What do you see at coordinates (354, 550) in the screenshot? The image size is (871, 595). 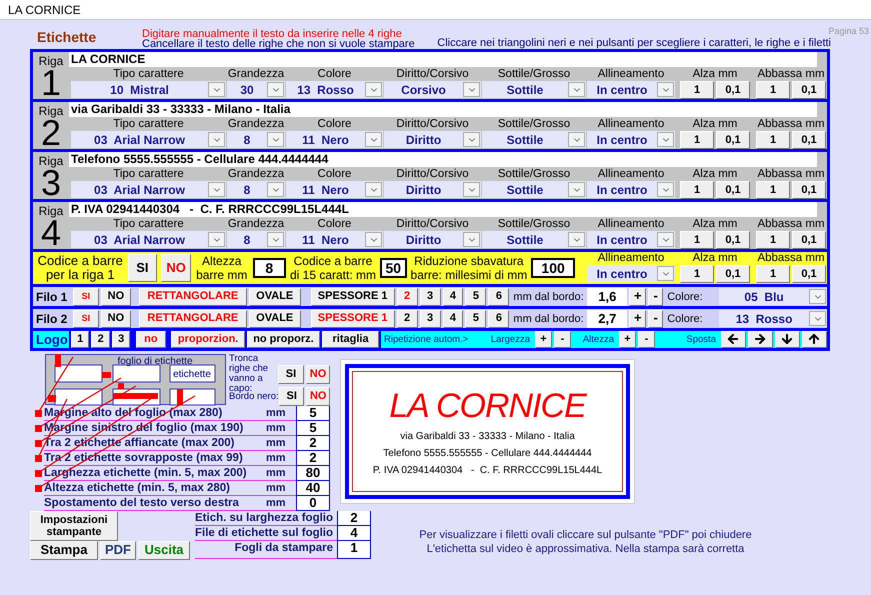 I see `setting-value: 1` at bounding box center [354, 550].